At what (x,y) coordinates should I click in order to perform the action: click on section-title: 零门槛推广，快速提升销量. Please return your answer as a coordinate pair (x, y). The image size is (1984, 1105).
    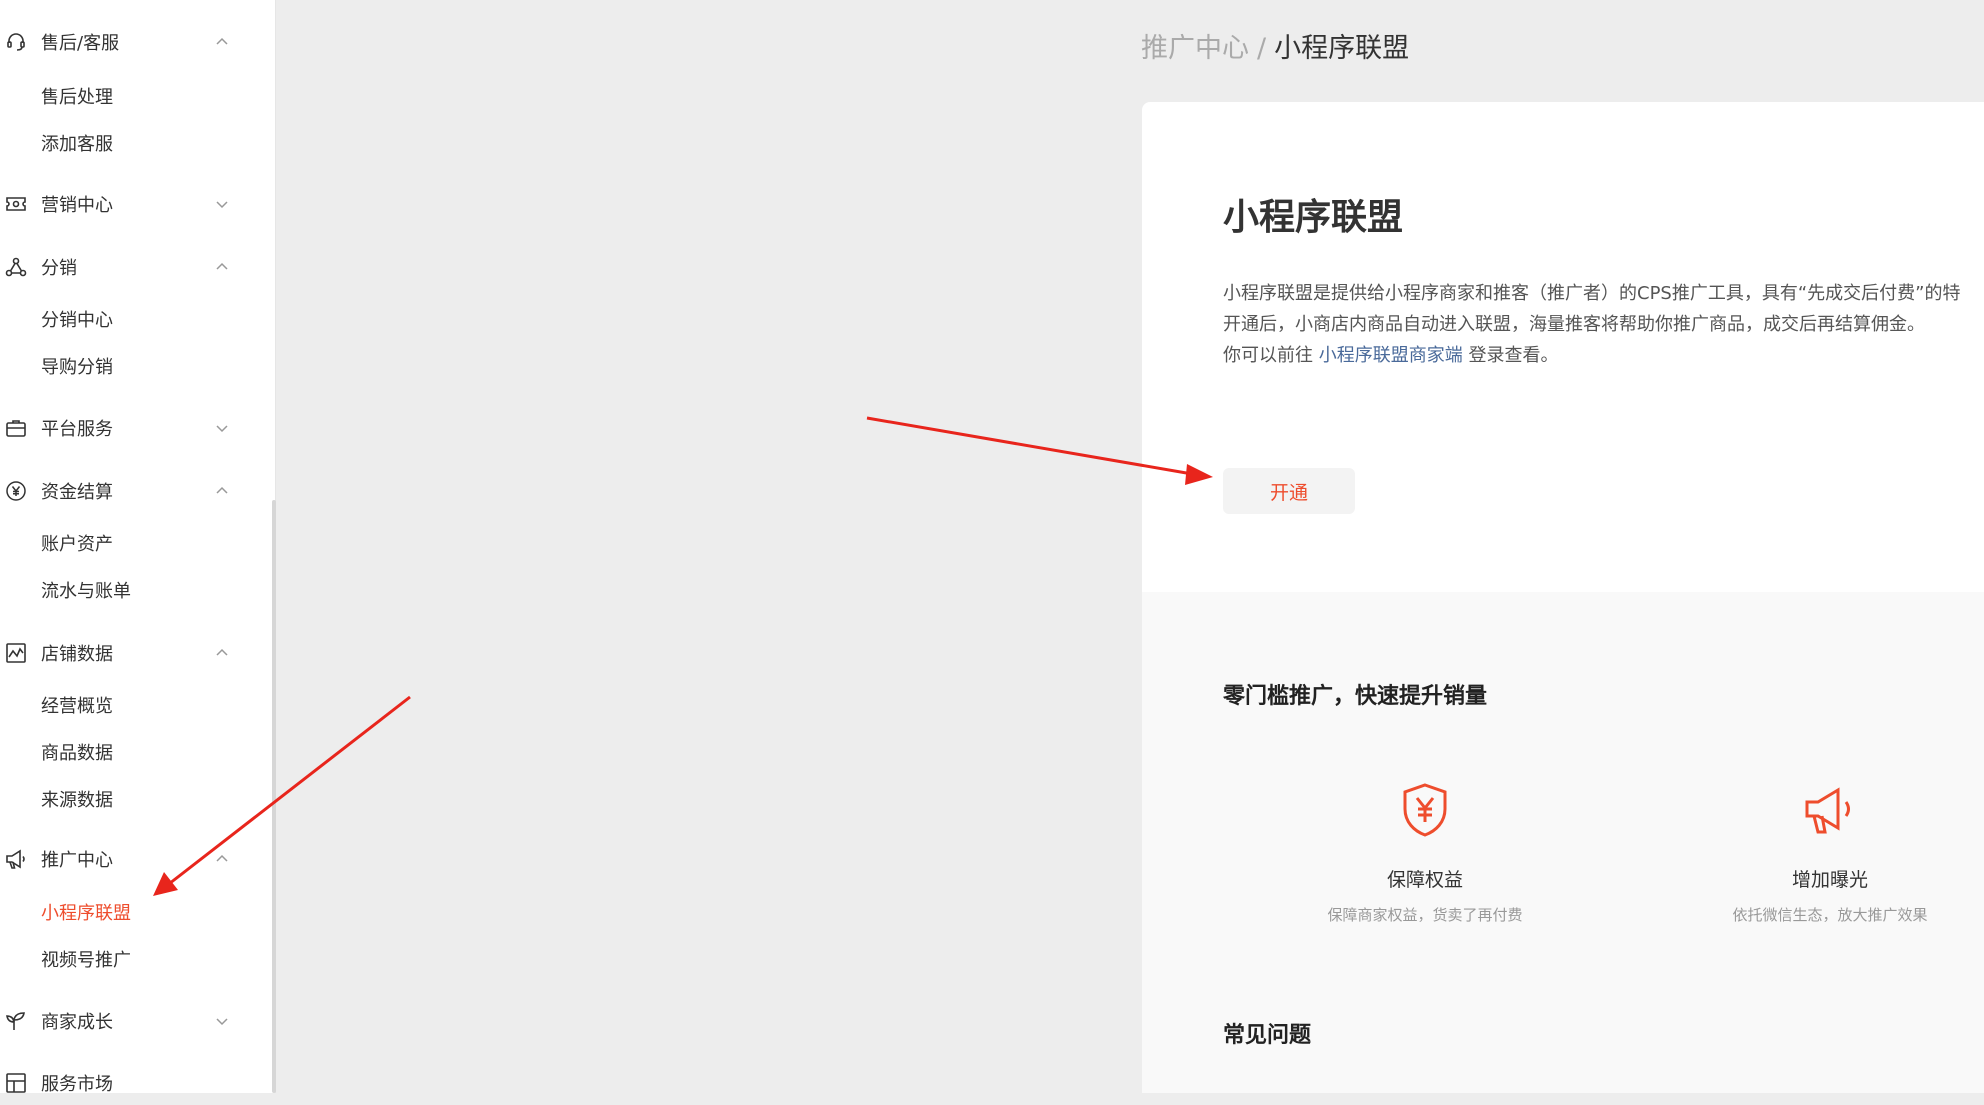
    Looking at the image, I should click on (1355, 696).